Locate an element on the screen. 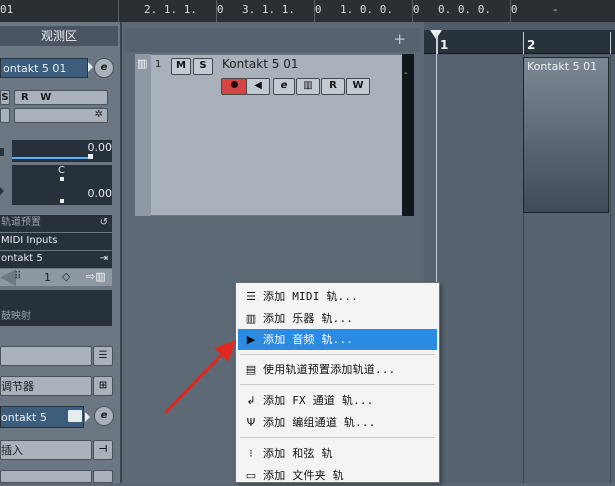 The image size is (615, 486). record-enable-button is located at coordinates (234, 86).